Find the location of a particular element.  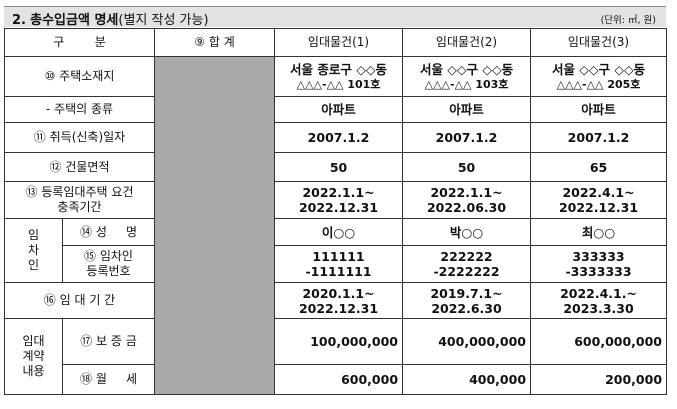

header-house2: 임대물건(2) is located at coordinates (467, 42).